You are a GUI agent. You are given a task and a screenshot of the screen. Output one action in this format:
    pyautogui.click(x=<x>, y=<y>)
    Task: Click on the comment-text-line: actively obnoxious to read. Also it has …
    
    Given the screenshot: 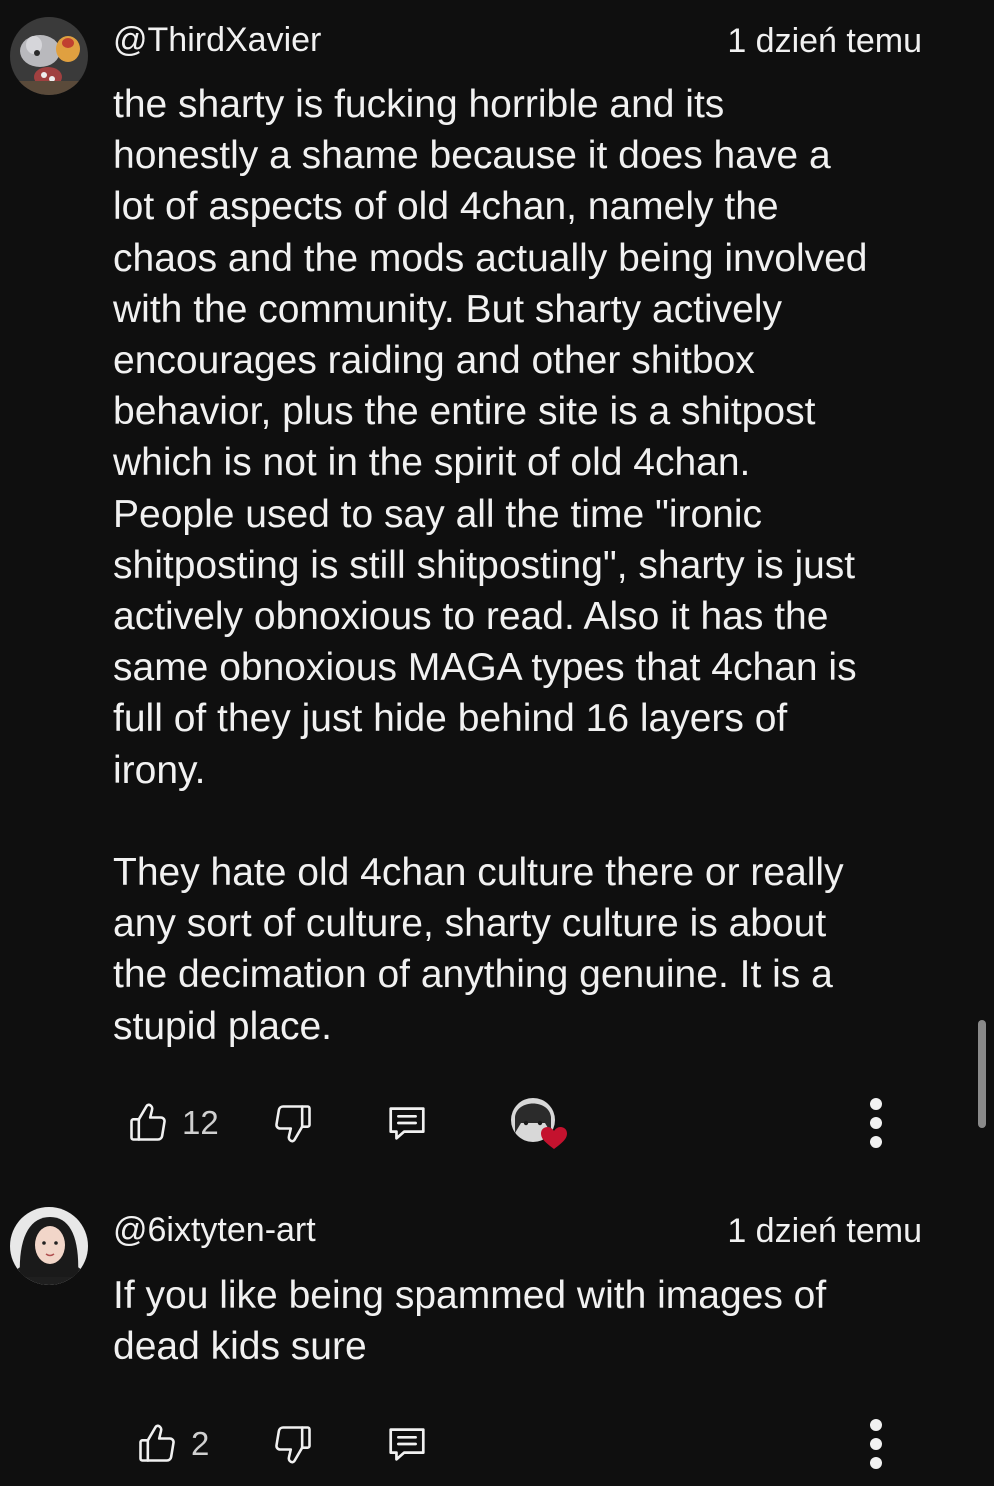 What is the action you would take?
    pyautogui.click(x=471, y=617)
    